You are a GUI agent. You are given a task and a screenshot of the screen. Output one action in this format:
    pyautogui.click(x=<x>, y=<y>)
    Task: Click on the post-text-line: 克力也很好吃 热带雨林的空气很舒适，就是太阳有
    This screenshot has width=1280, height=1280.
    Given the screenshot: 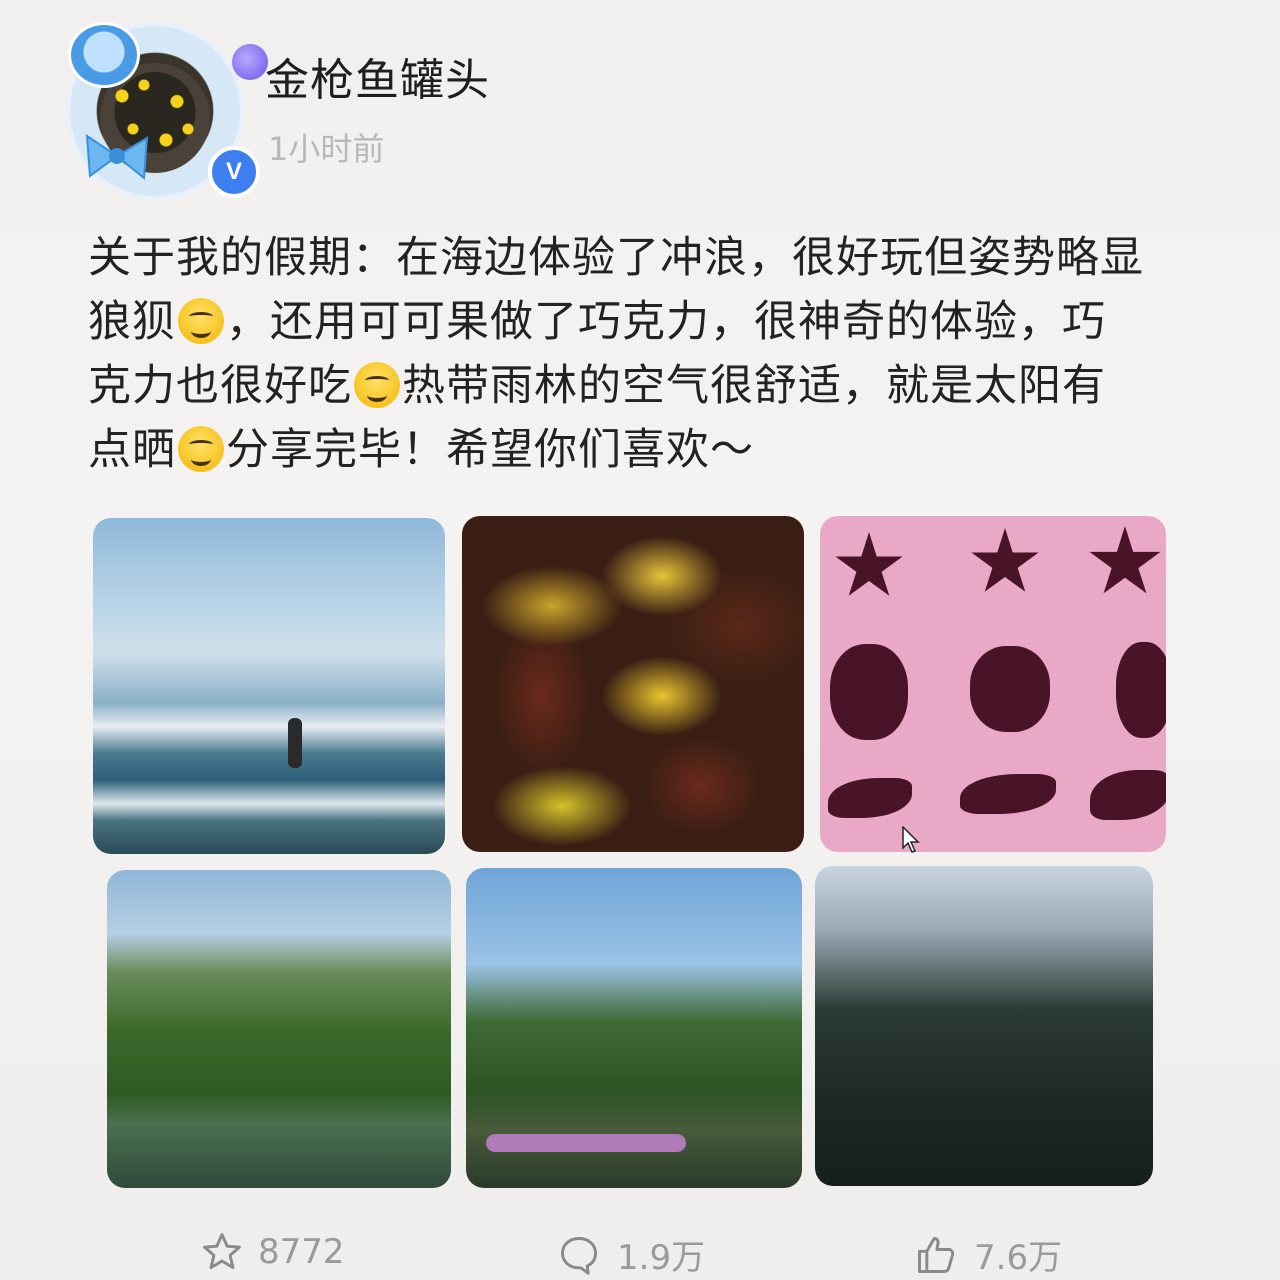 What is the action you would take?
    pyautogui.click(x=597, y=386)
    